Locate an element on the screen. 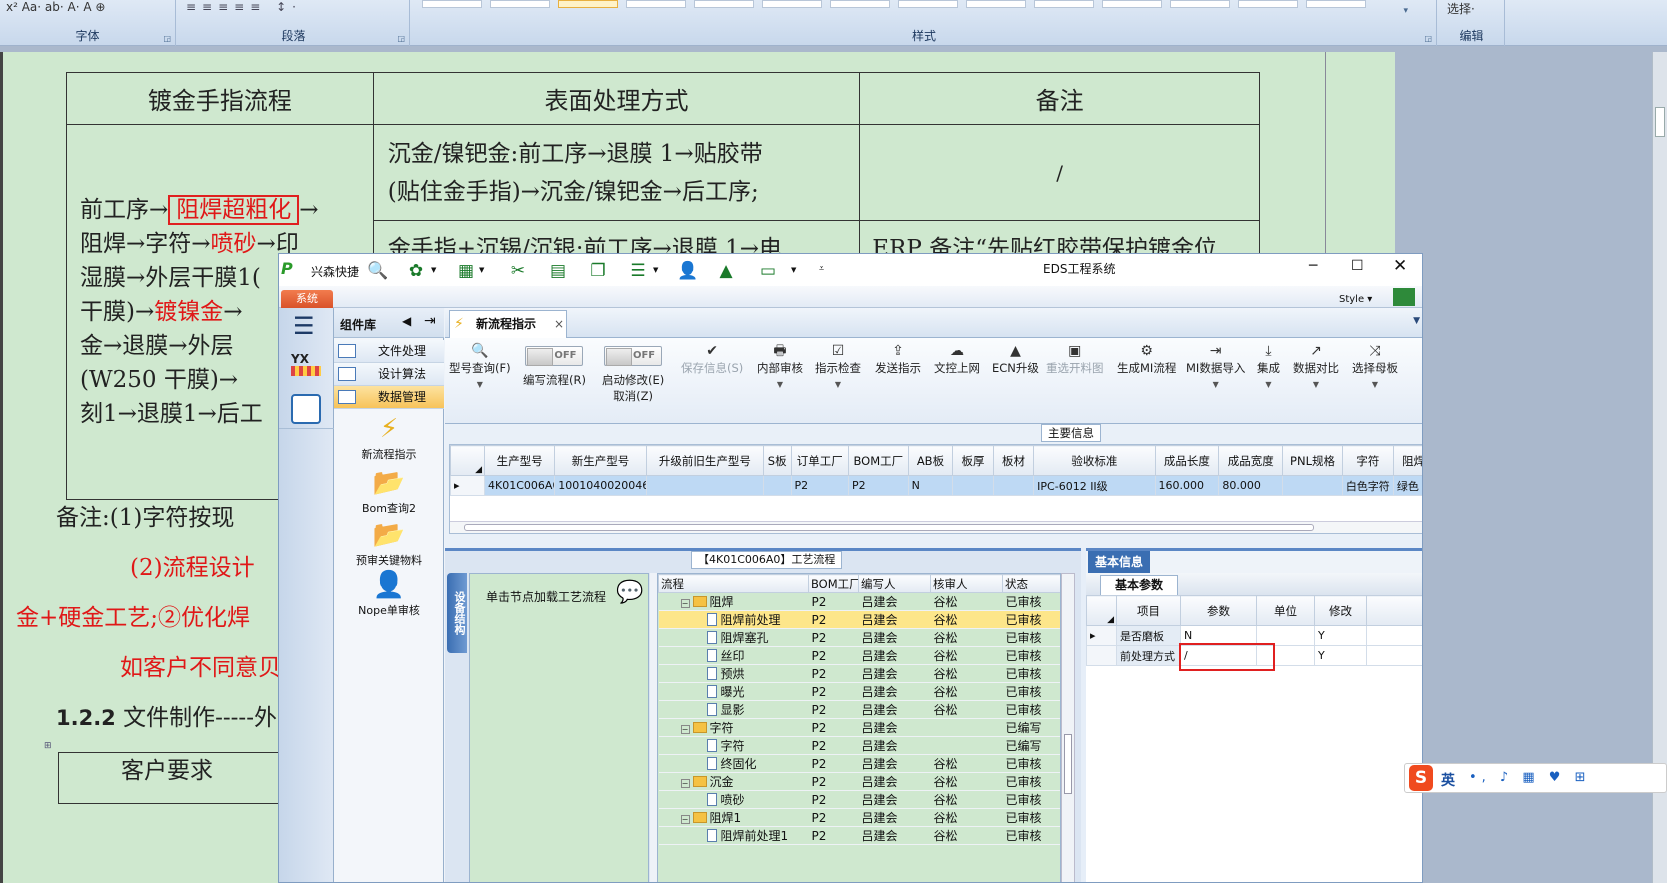 This screenshot has width=1667, height=883. table-move-icon: ⊞ is located at coordinates (48, 746).